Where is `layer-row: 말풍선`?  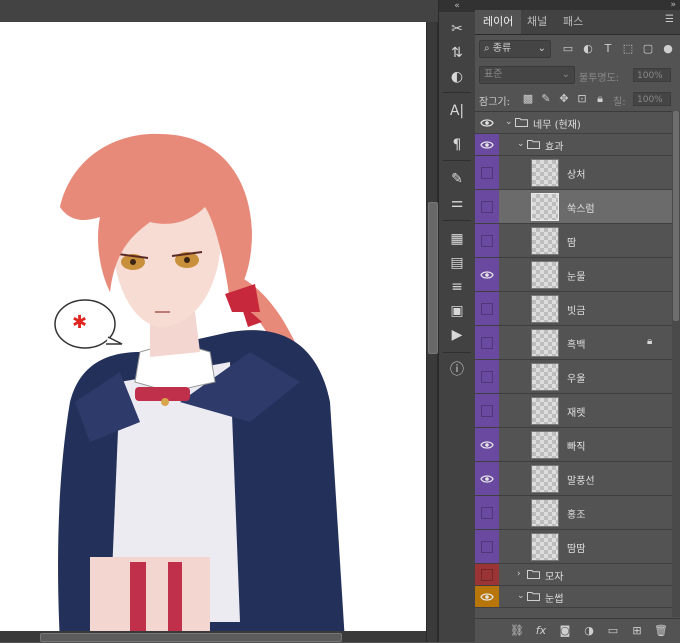
layer-row: 말풍선 is located at coordinates (573, 479).